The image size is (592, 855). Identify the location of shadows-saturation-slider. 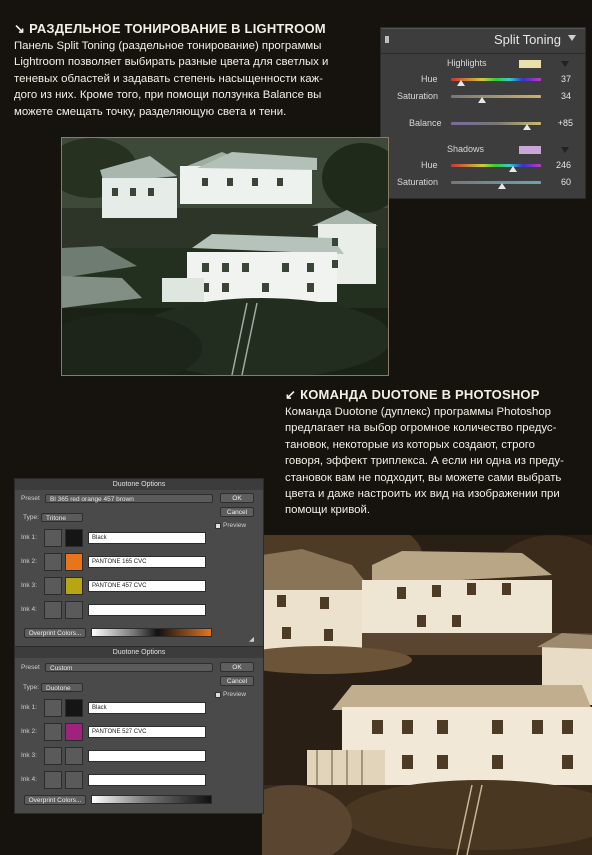
(496, 182).